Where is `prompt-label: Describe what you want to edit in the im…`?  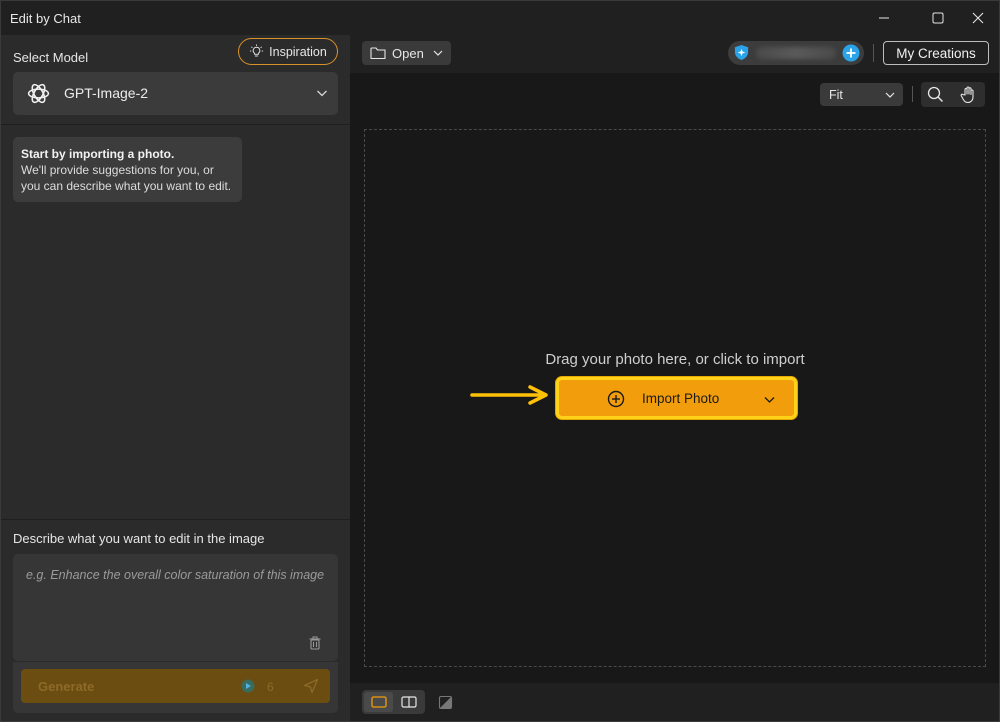 prompt-label: Describe what you want to edit in the im… is located at coordinates (139, 538).